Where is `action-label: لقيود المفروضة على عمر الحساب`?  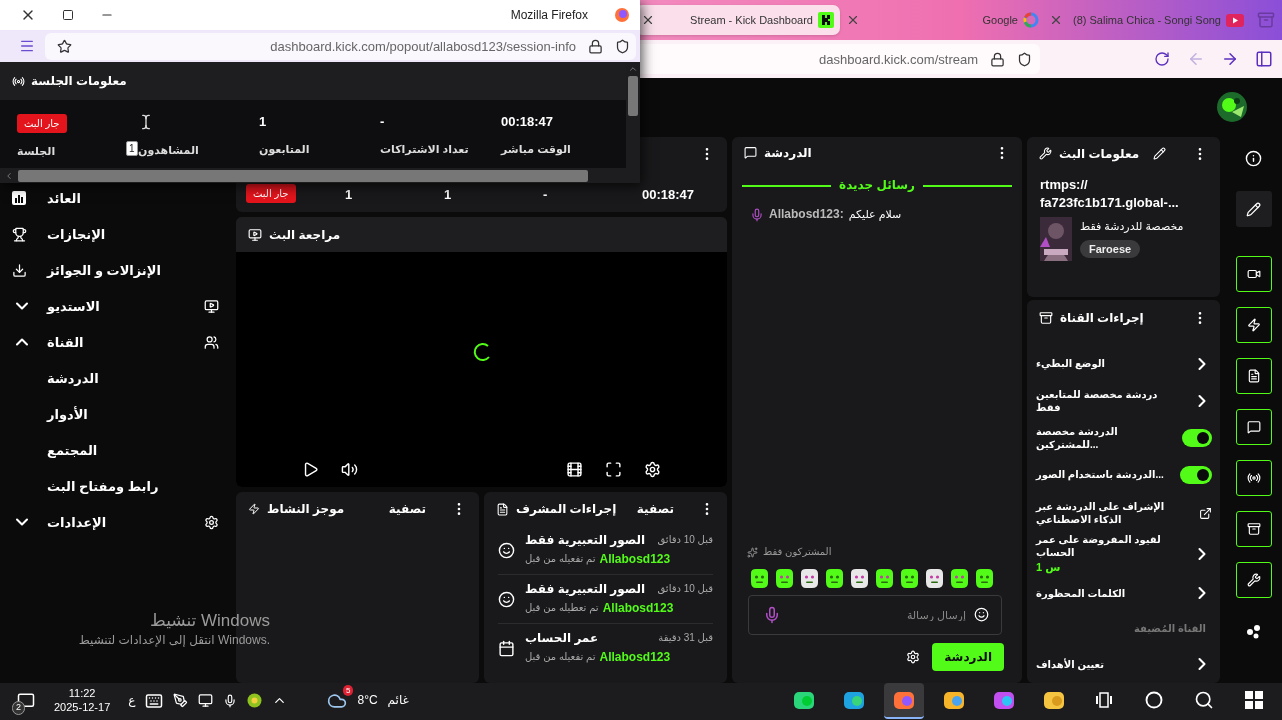
action-label: لقيود المفروضة على عمر الحساب is located at coordinates (1099, 546).